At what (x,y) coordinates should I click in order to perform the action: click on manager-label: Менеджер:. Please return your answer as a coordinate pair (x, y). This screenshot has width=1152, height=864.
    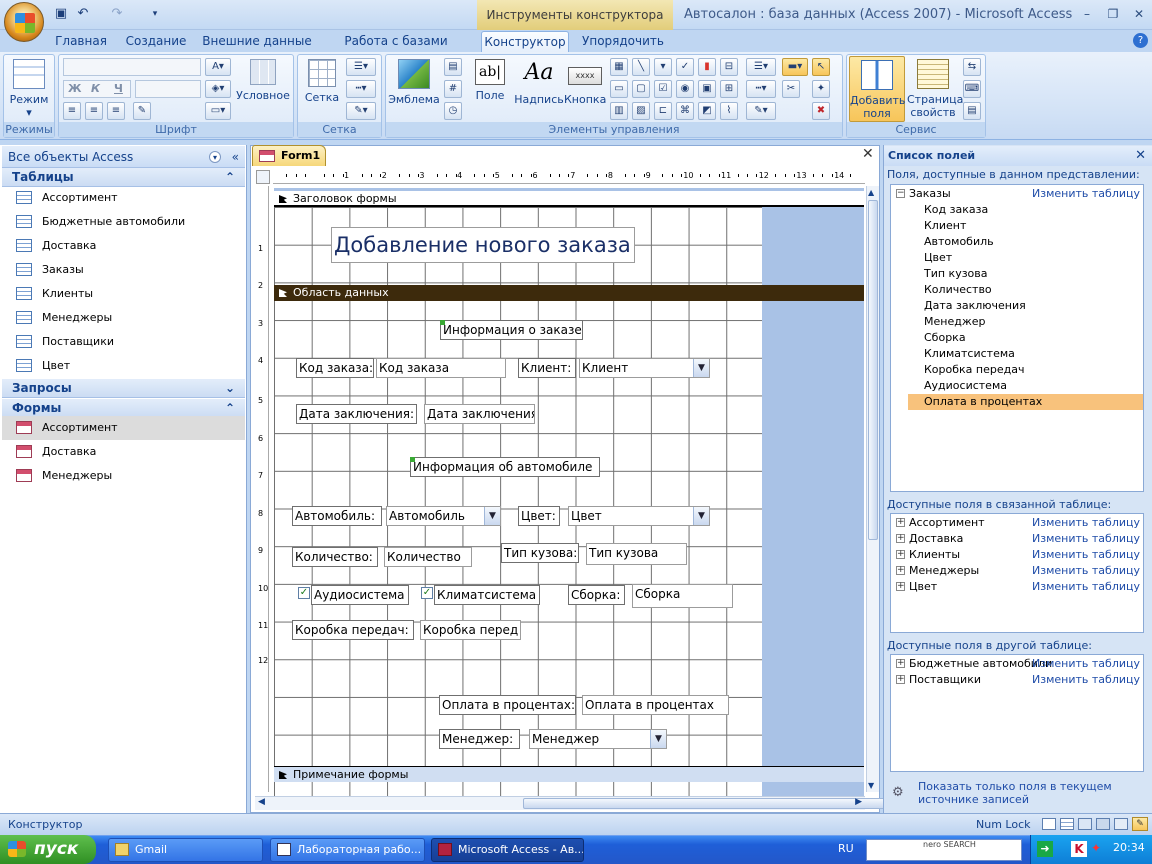
    Looking at the image, I should click on (479, 739).